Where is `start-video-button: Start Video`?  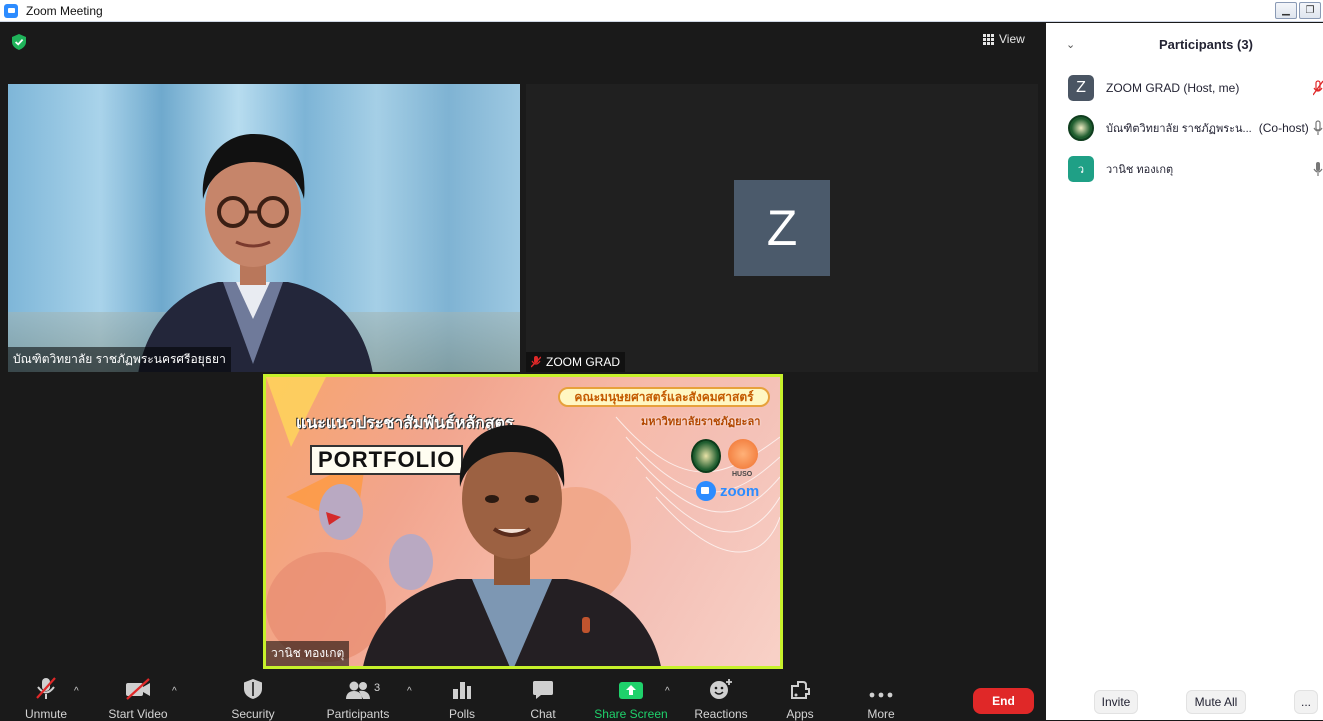 start-video-button: Start Video is located at coordinates (138, 696).